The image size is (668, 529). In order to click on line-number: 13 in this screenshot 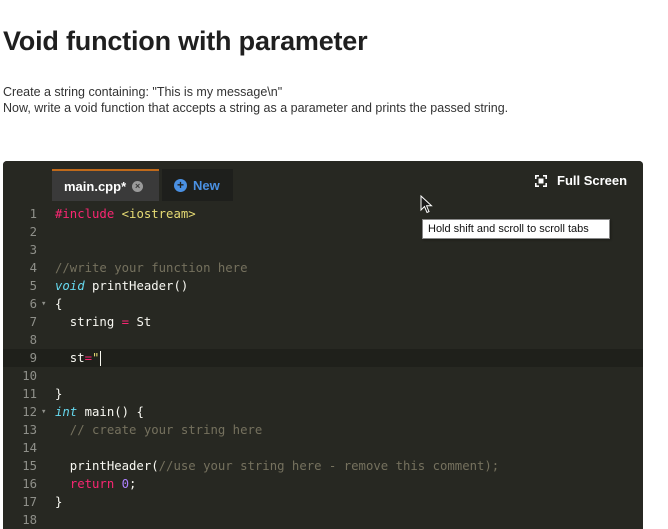, I will do `click(29, 430)`.